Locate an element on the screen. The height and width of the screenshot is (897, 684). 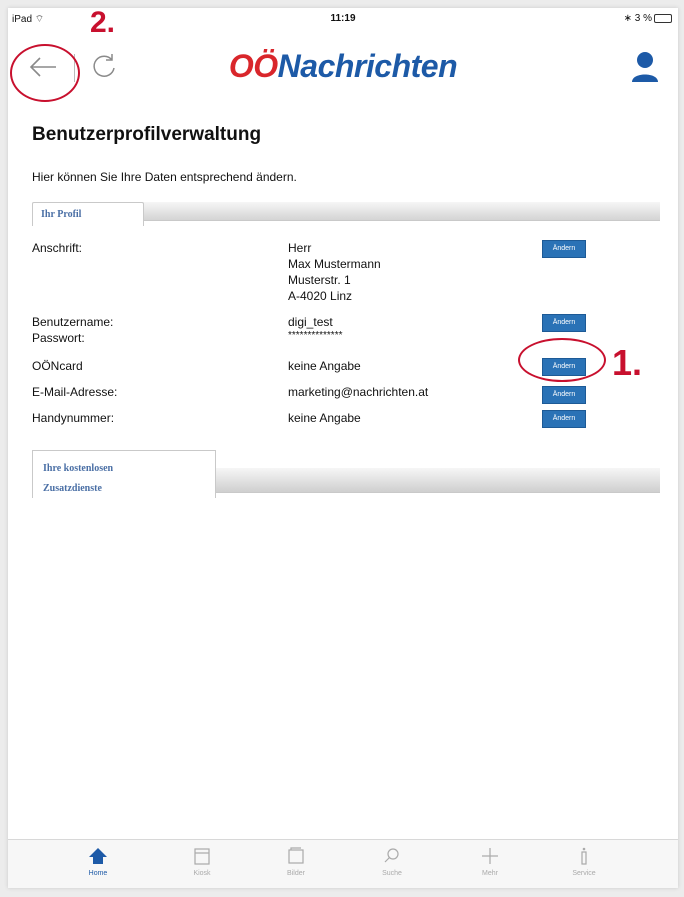
credentials-values: digi_test ************** is located at coordinates (315, 328).